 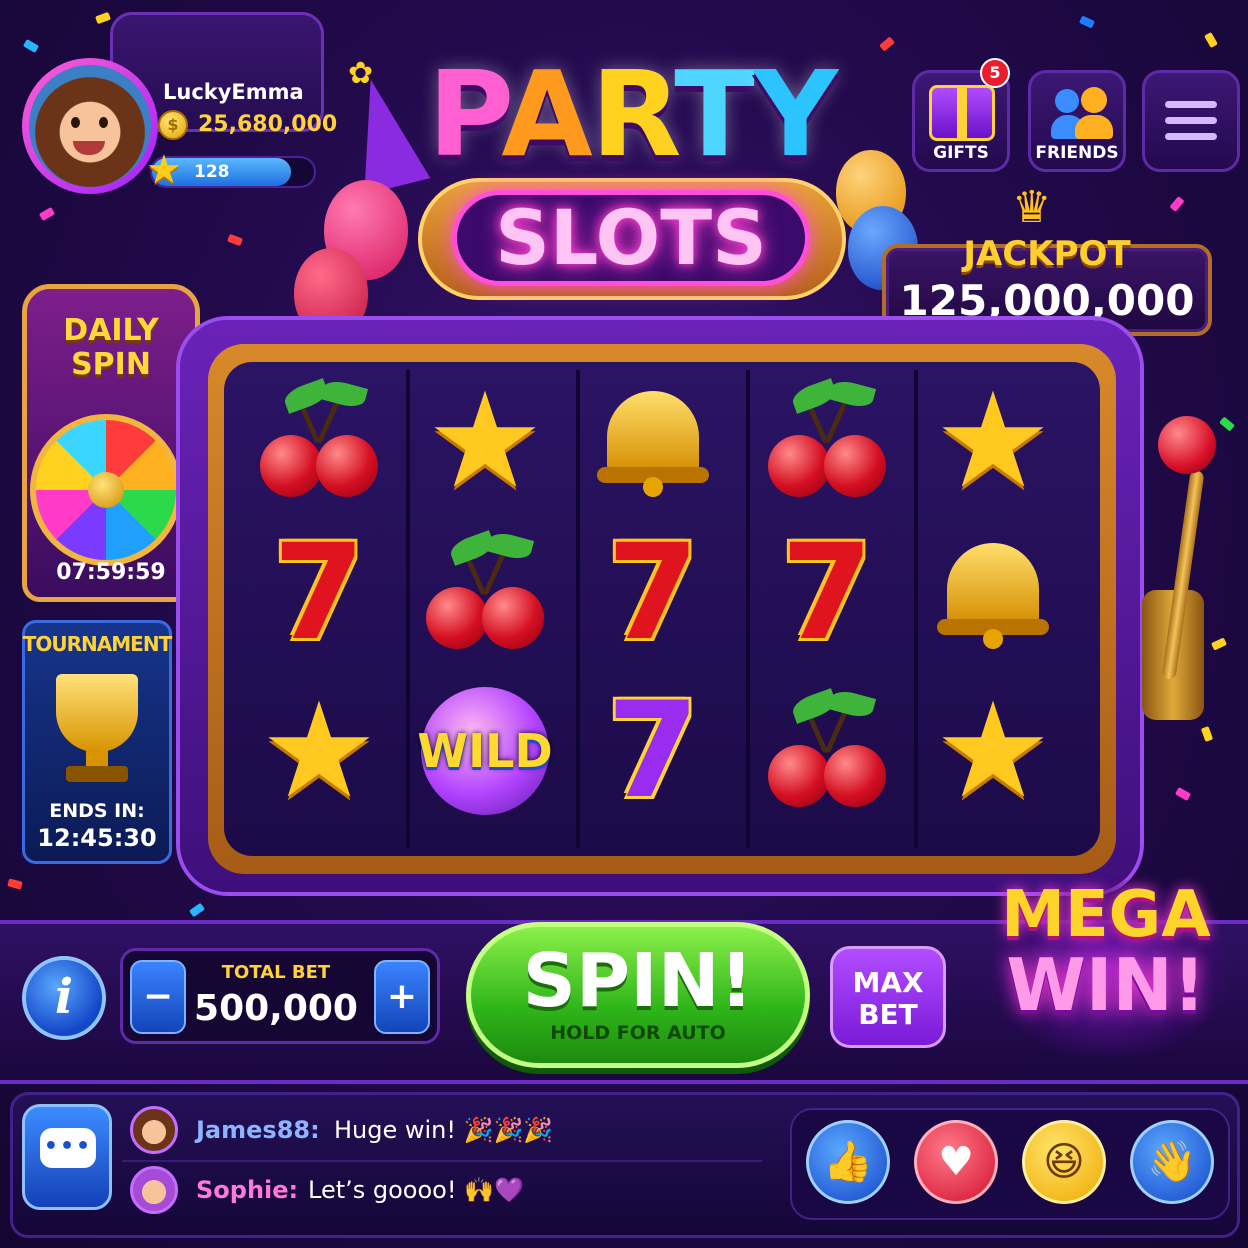 I want to click on daily-spin-title: DAILY SPIN, so click(x=111, y=348).